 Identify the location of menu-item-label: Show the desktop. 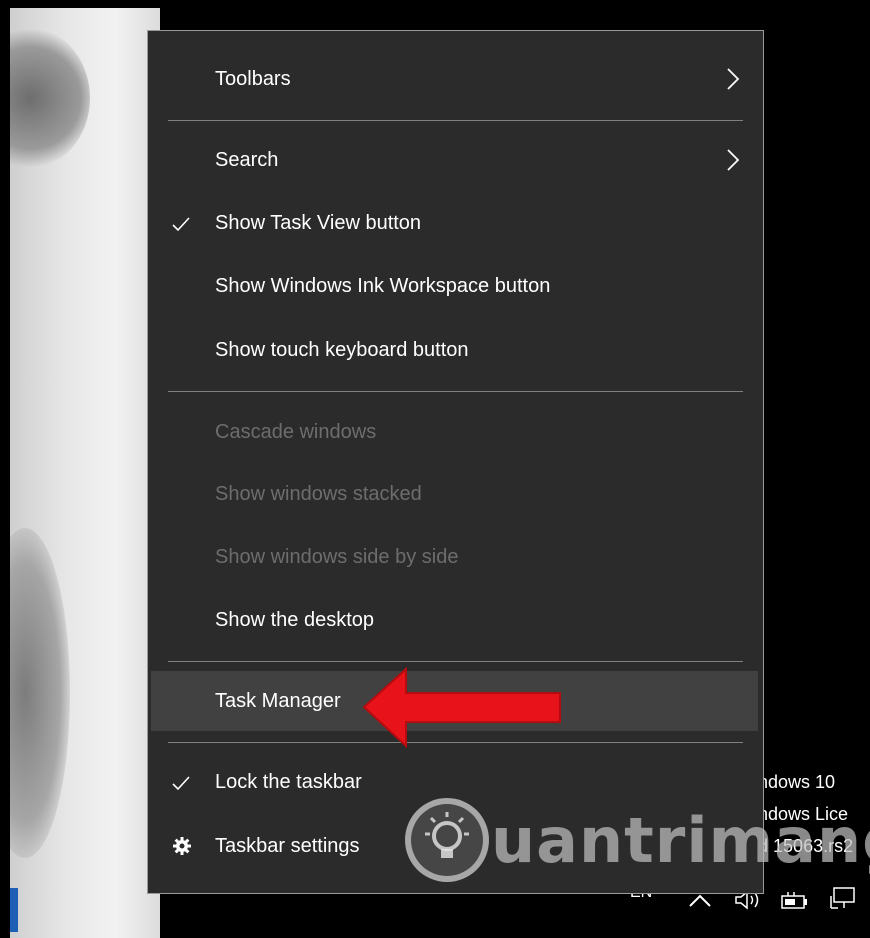
(294, 620).